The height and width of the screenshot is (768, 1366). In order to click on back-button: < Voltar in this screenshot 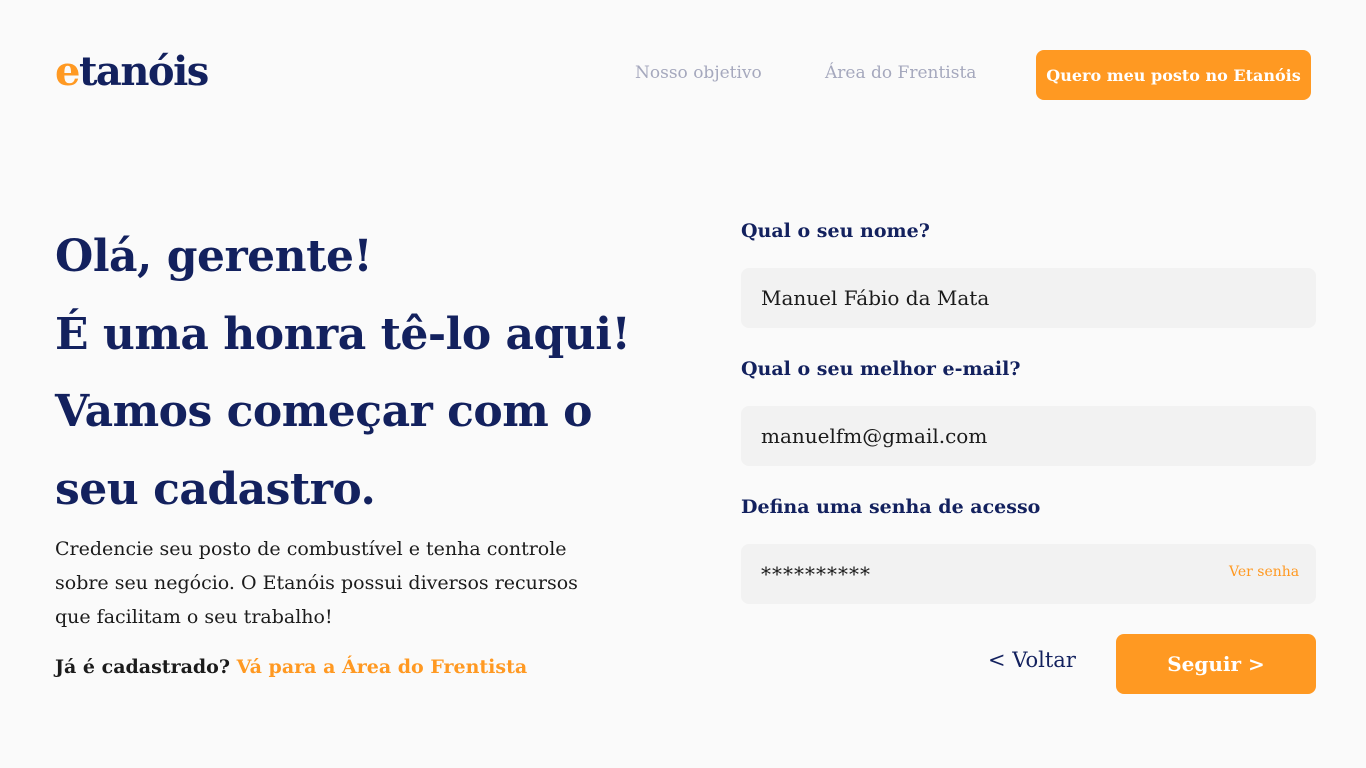, I will do `click(1032, 660)`.